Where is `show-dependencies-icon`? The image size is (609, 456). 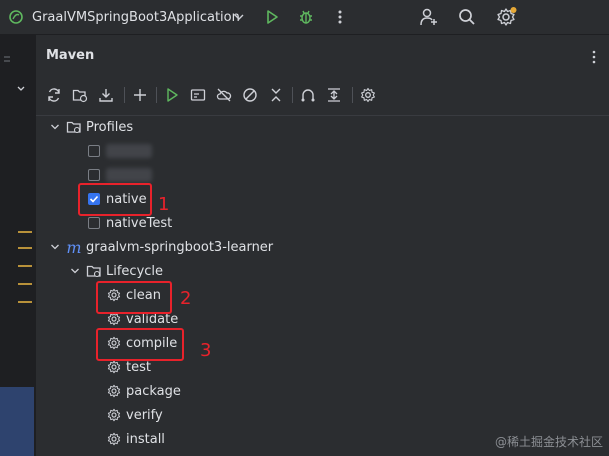 show-dependencies-icon is located at coordinates (308, 95).